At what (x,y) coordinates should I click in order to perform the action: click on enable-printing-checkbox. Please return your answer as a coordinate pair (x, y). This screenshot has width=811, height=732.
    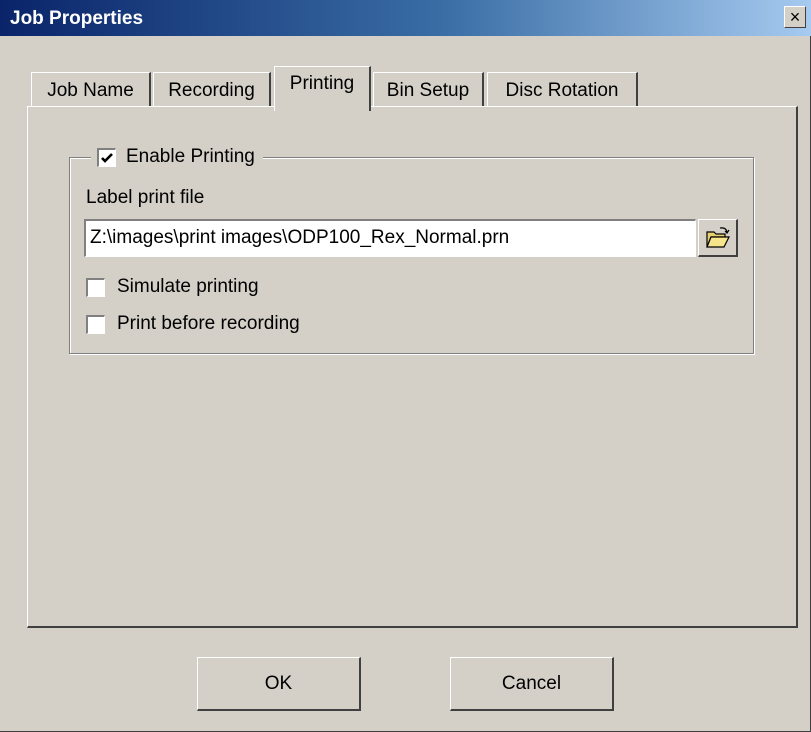
    Looking at the image, I should click on (106, 157).